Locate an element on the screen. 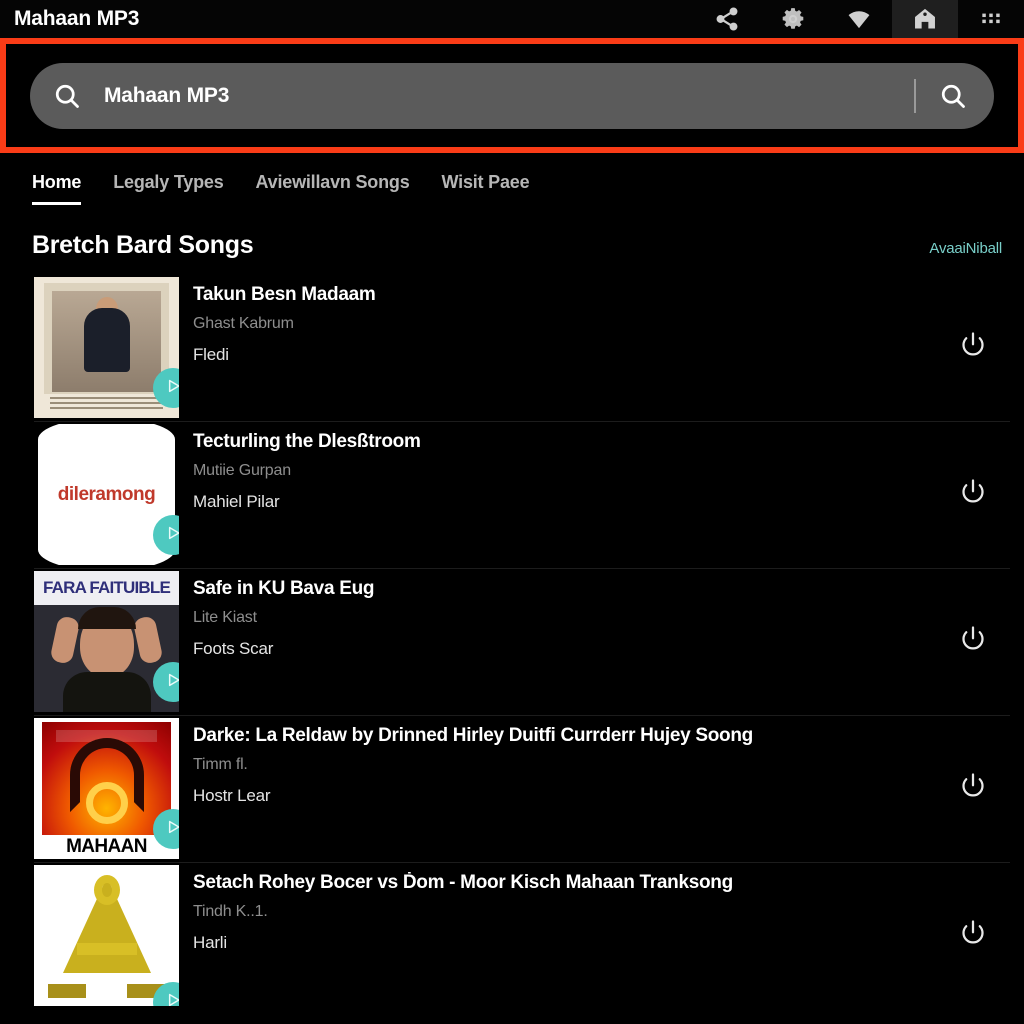 This screenshot has width=1024, height=1024. search-highlight-region: Mahaan MP3 is located at coordinates (512, 95).